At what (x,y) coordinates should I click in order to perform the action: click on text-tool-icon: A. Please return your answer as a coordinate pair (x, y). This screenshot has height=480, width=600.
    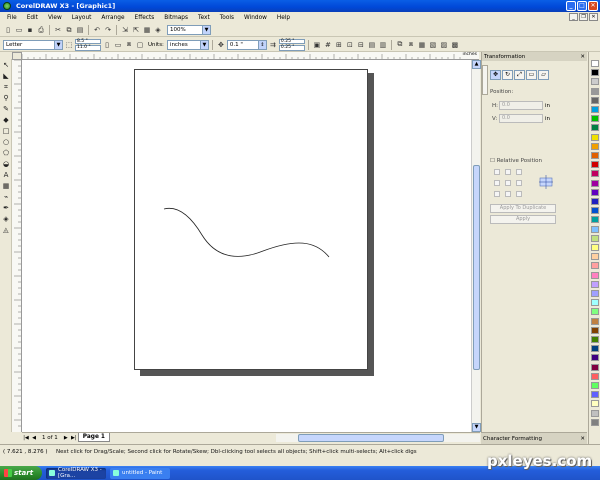
    Looking at the image, I should click on (6, 175).